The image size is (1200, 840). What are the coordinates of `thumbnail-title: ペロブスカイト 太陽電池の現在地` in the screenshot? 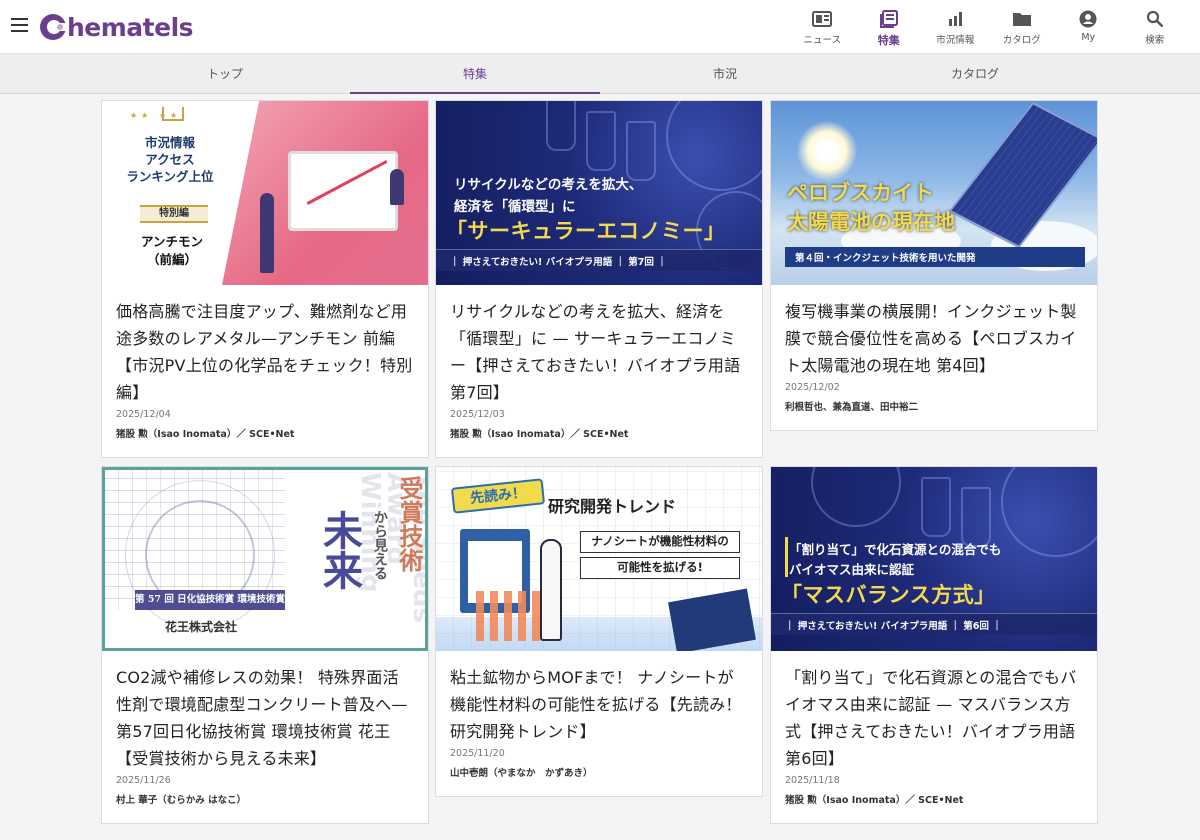 It's located at (871, 208).